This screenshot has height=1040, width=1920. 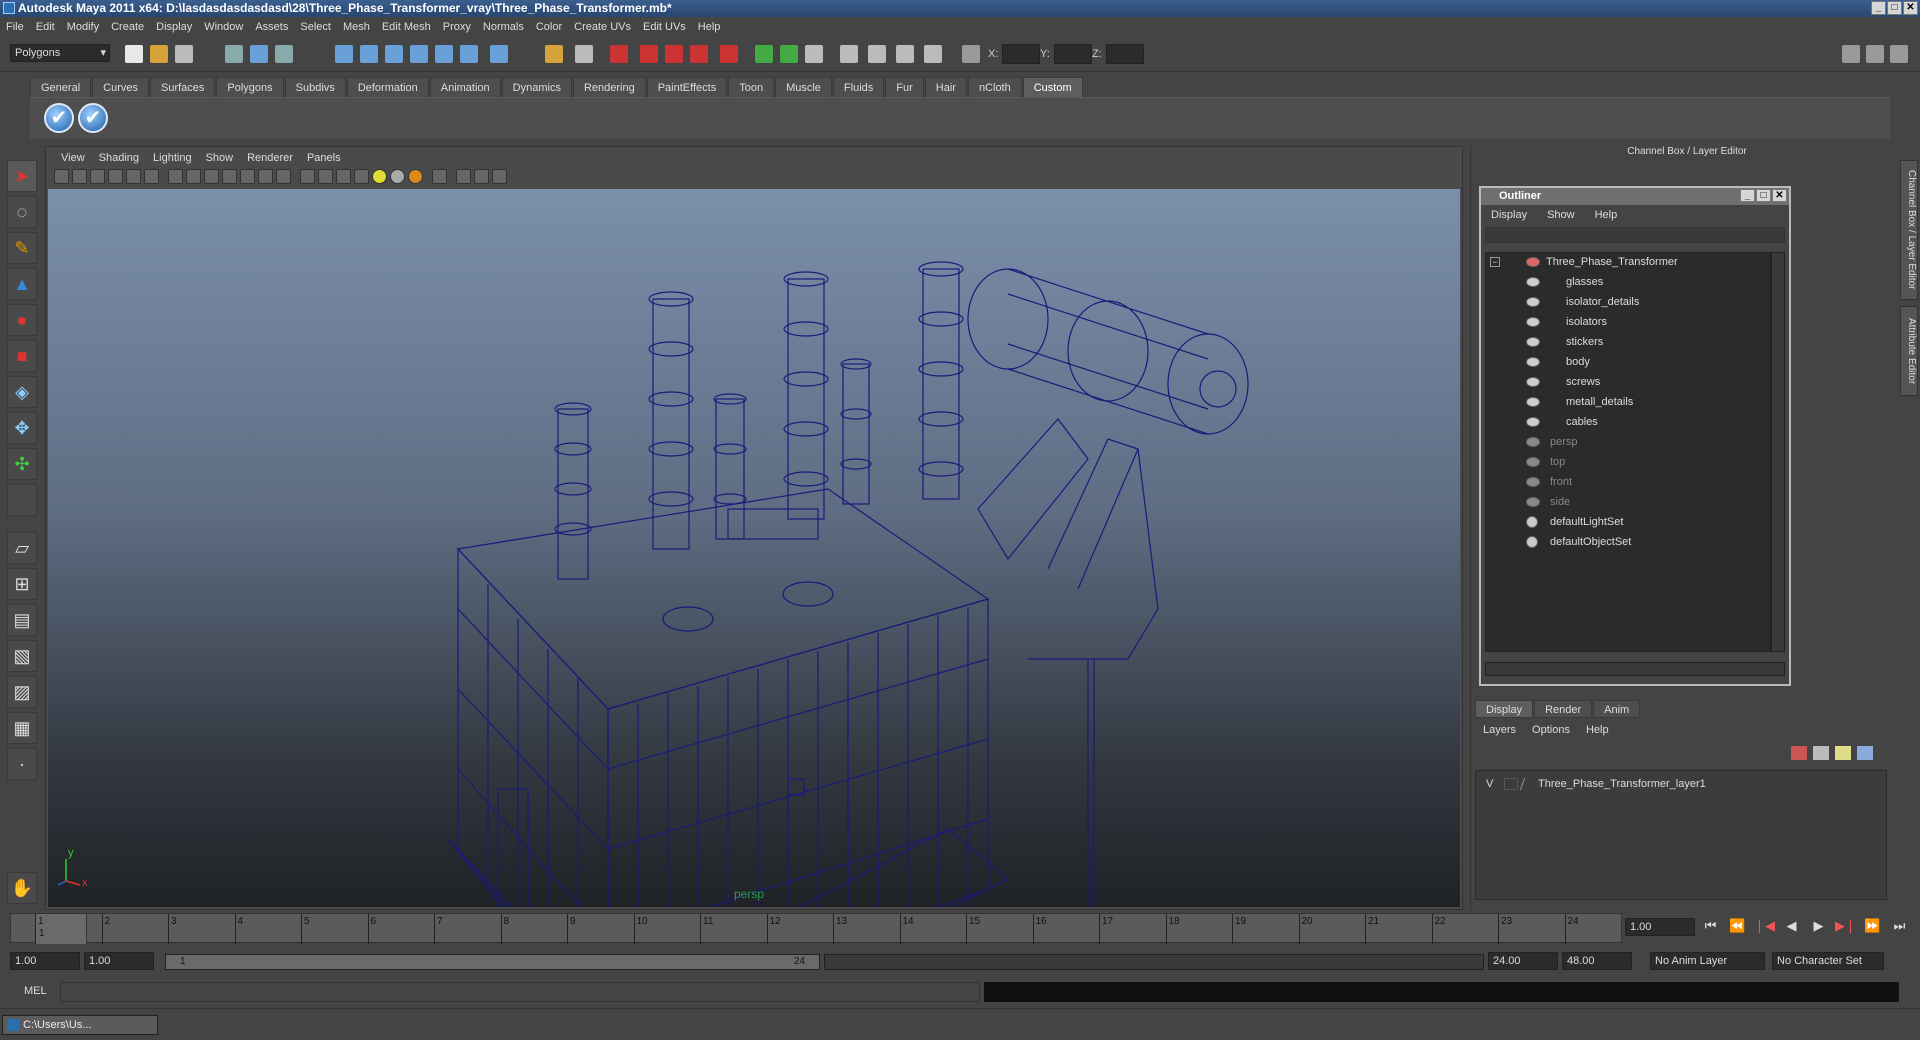 I want to click on move-tool-icon: ▲, so click(x=22, y=284).